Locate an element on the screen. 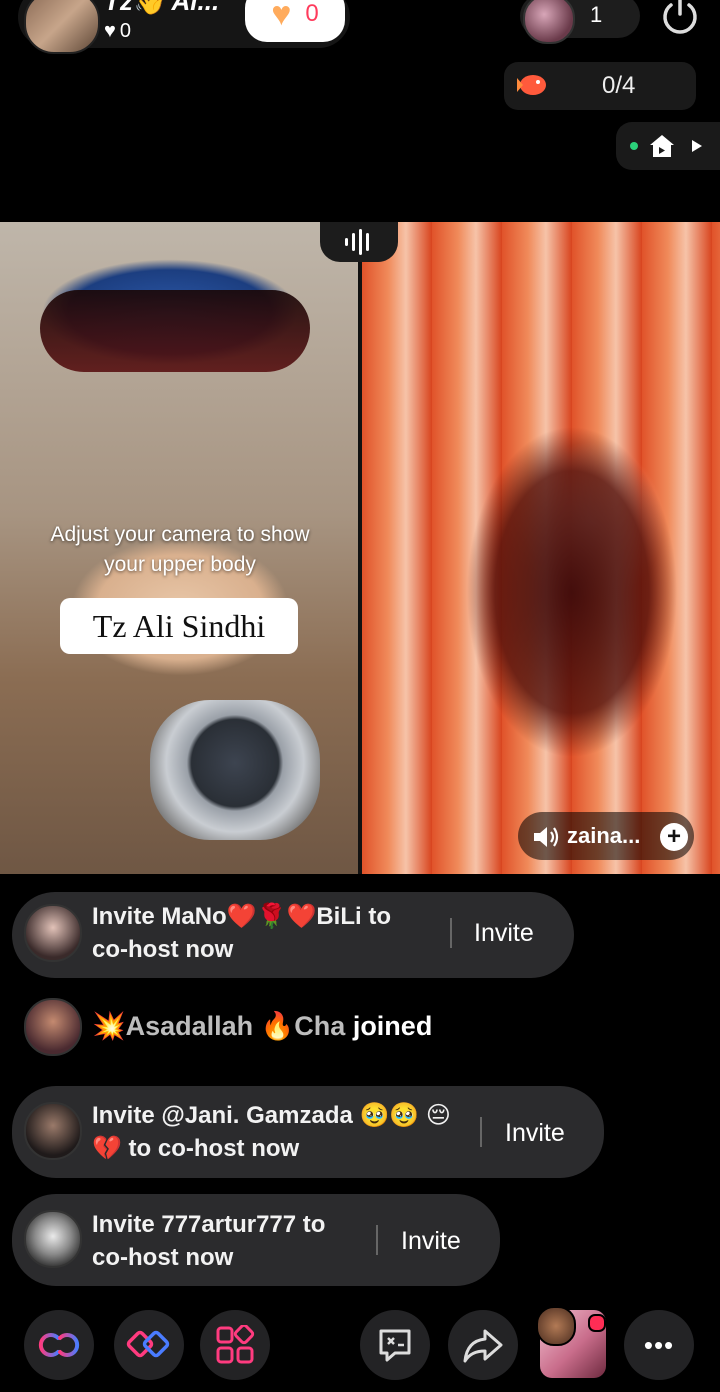 This screenshot has height=1392, width=720. chat-icon is located at coordinates (395, 1345).